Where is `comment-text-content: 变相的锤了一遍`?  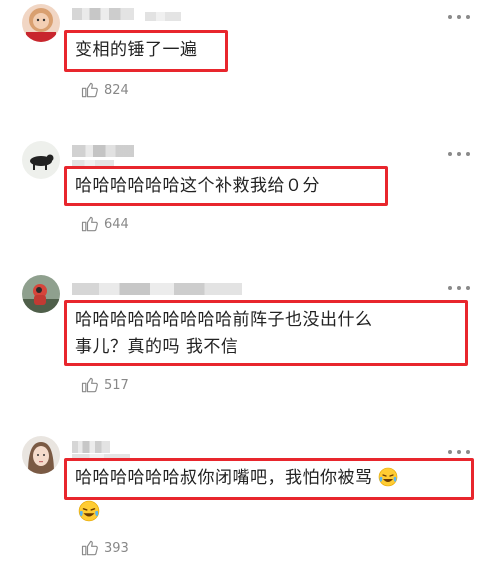 comment-text-content: 变相的锤了一遍 is located at coordinates (136, 50).